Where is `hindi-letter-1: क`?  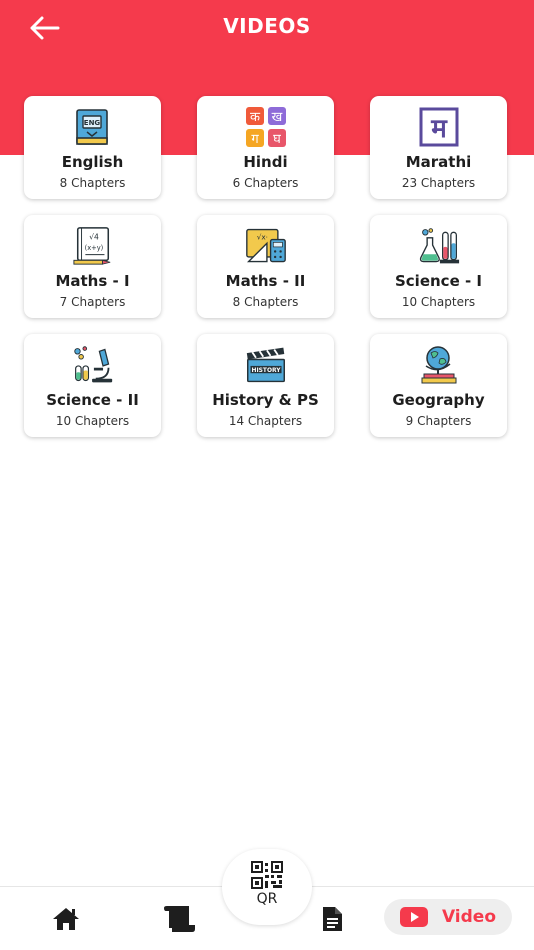
hindi-letter-1: क is located at coordinates (255, 117).